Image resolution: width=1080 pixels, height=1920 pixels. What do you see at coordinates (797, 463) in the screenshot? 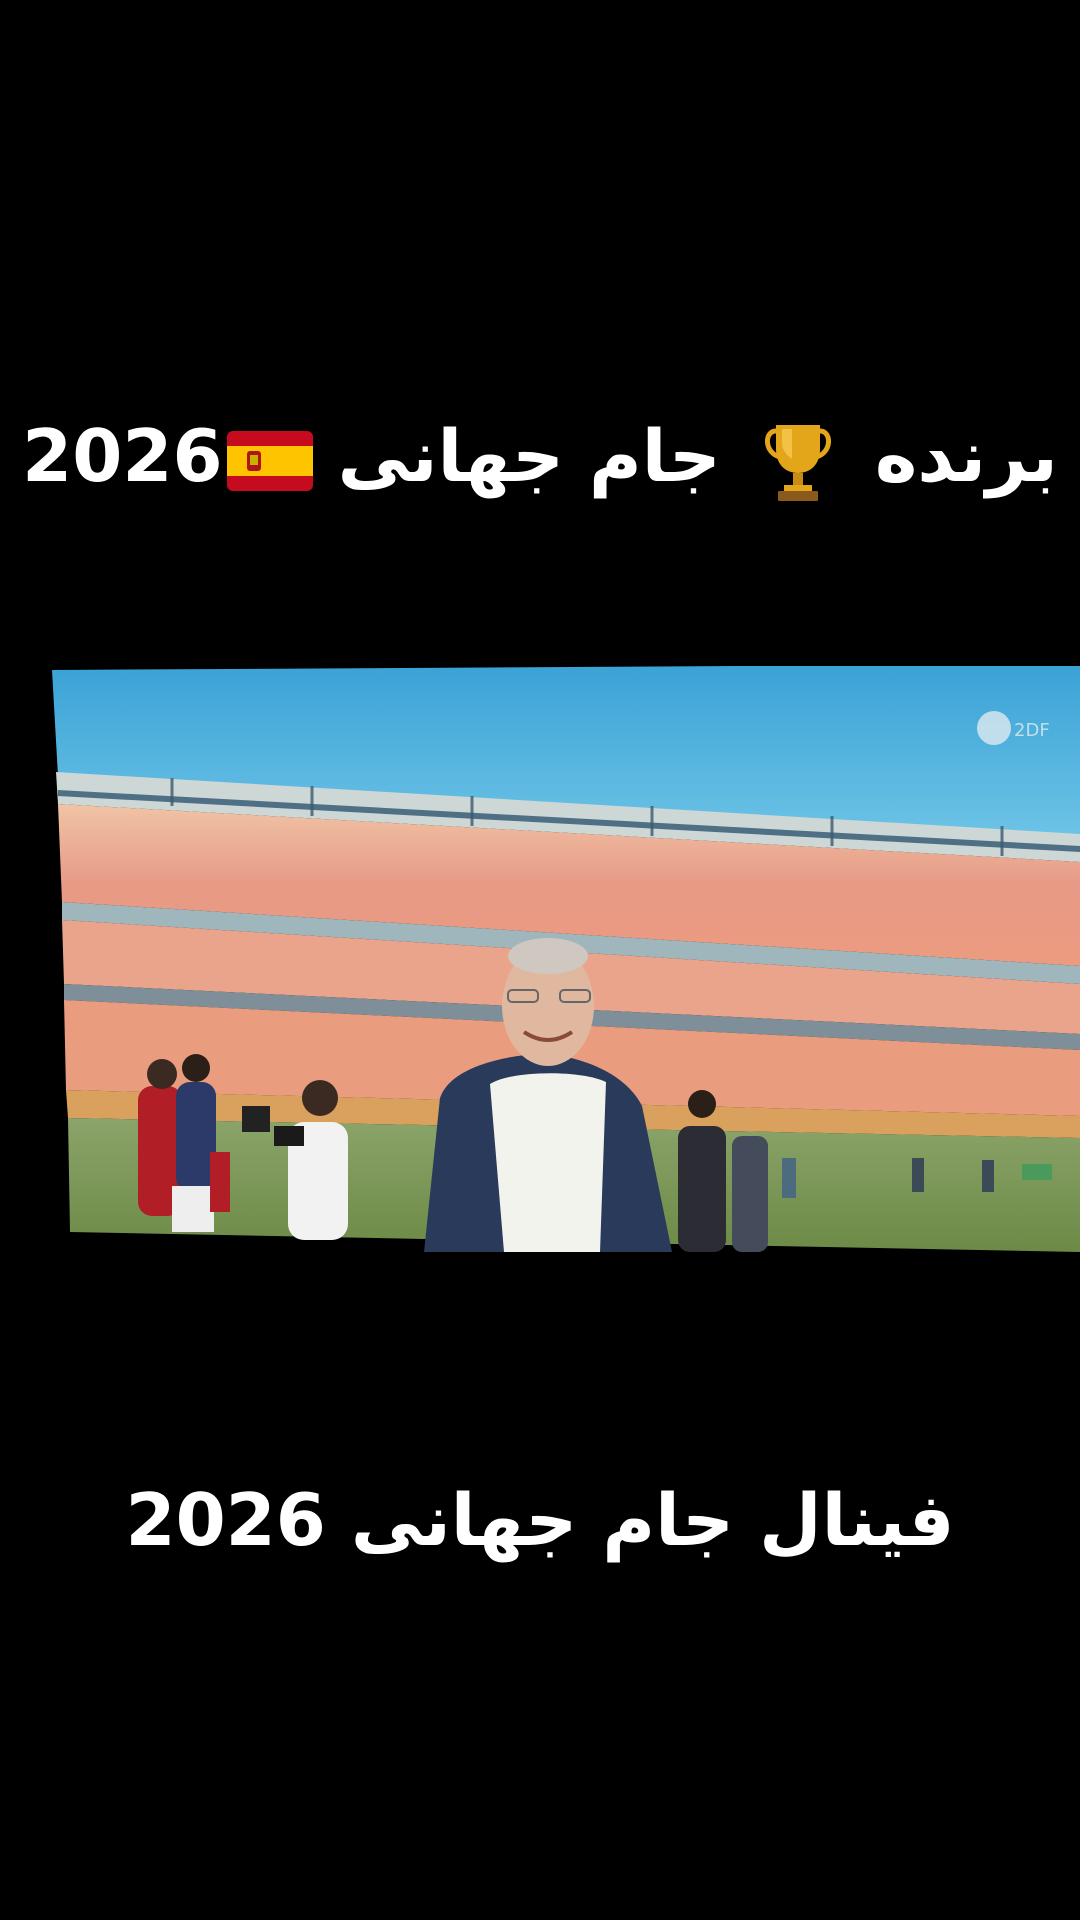
I see `trophy-icon` at bounding box center [797, 463].